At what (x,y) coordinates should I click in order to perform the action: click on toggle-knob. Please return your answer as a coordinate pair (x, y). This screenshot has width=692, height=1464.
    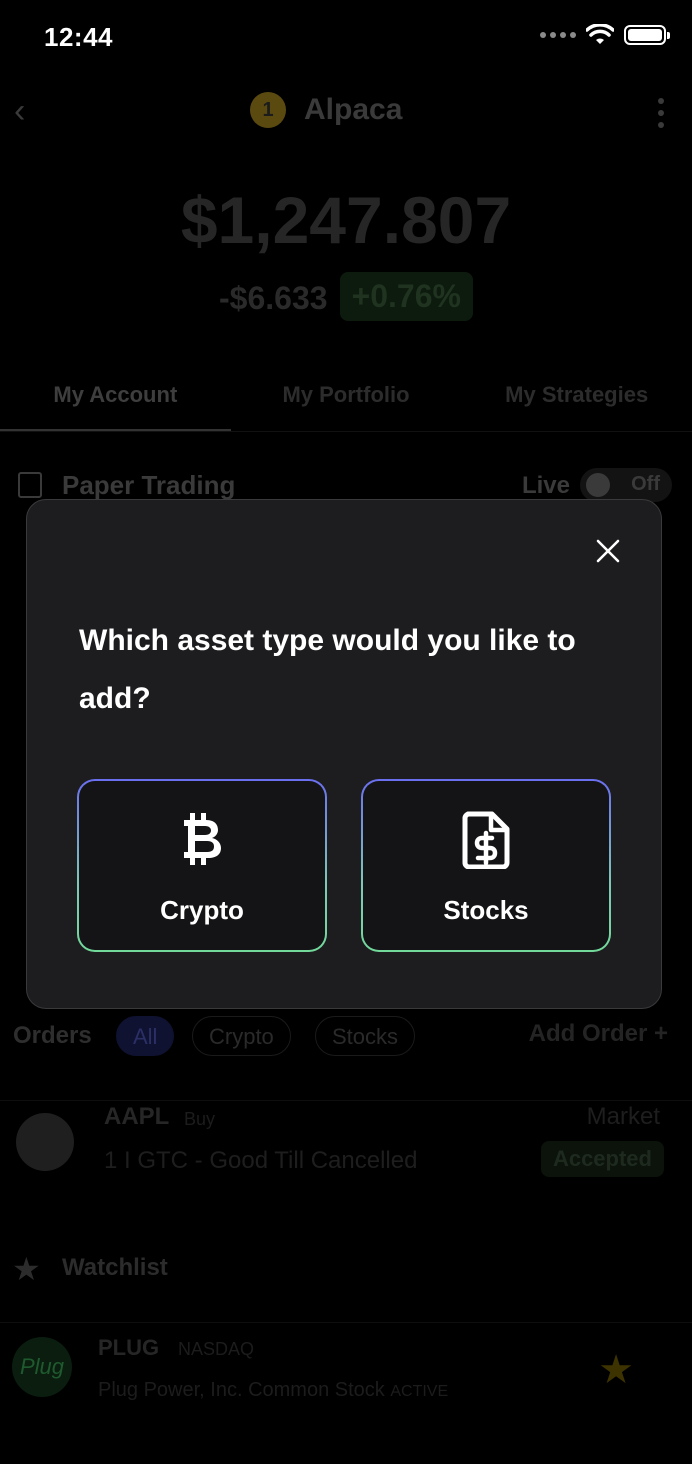
    Looking at the image, I should click on (598, 485).